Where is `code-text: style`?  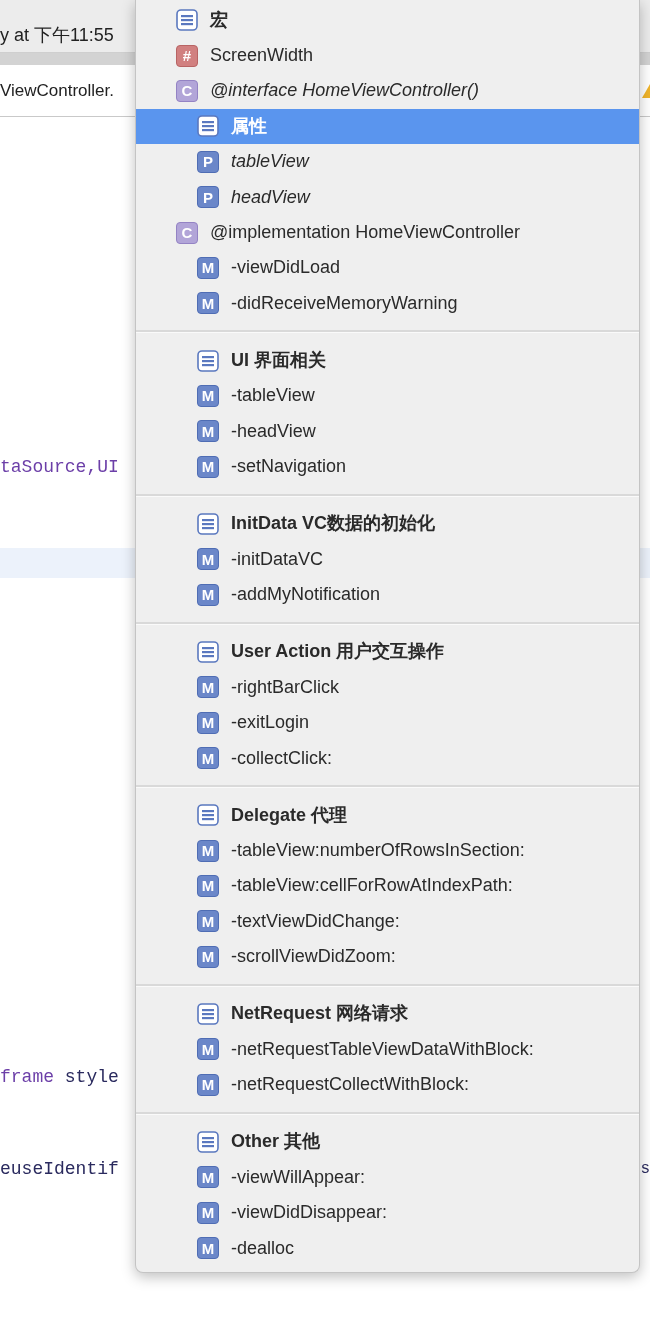
code-text: style is located at coordinates (91, 1077).